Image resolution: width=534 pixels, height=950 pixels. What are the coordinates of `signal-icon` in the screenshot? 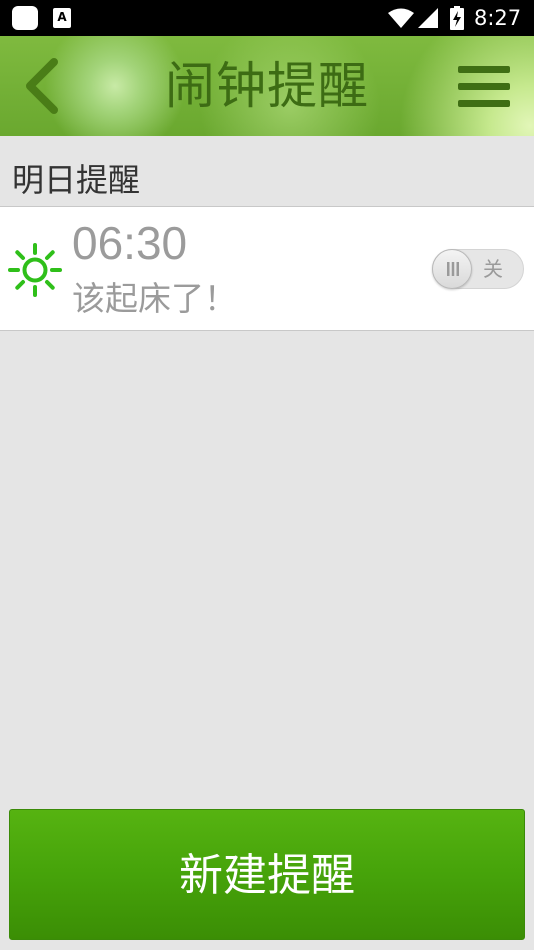 It's located at (428, 18).